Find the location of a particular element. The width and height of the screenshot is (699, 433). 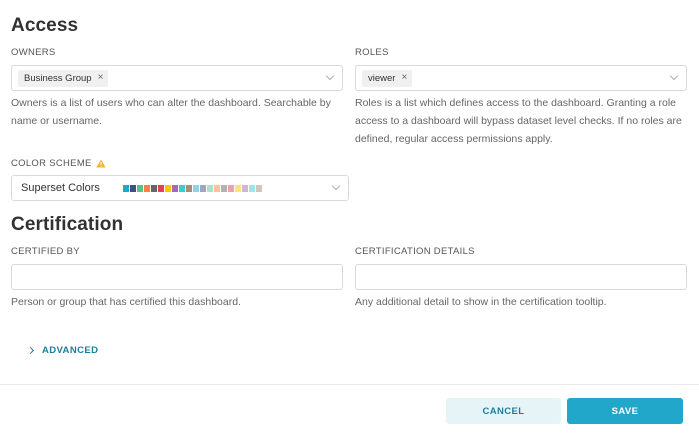

certified-by-input is located at coordinates (177, 277).